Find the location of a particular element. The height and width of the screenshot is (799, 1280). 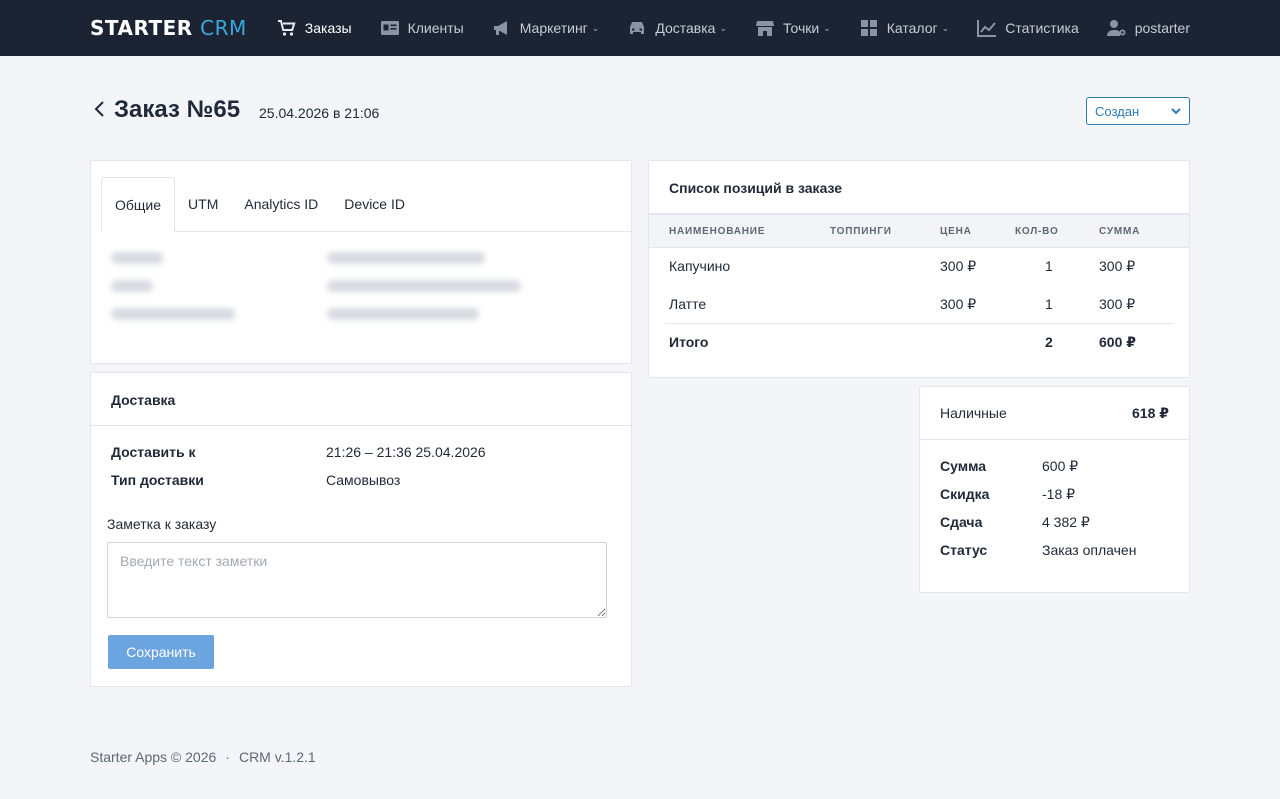

status-select-value: Создан is located at coordinates (1117, 111).